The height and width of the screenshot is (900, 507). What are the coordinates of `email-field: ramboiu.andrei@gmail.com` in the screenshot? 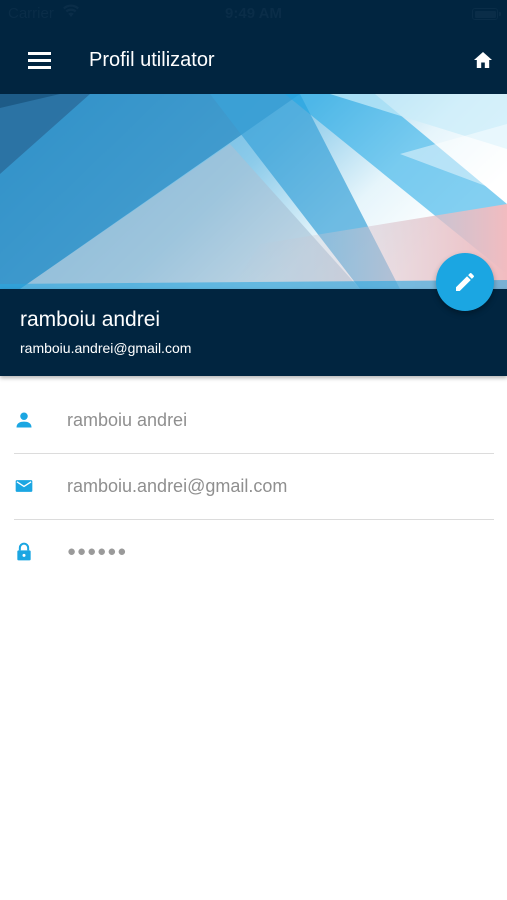 It's located at (253, 487).